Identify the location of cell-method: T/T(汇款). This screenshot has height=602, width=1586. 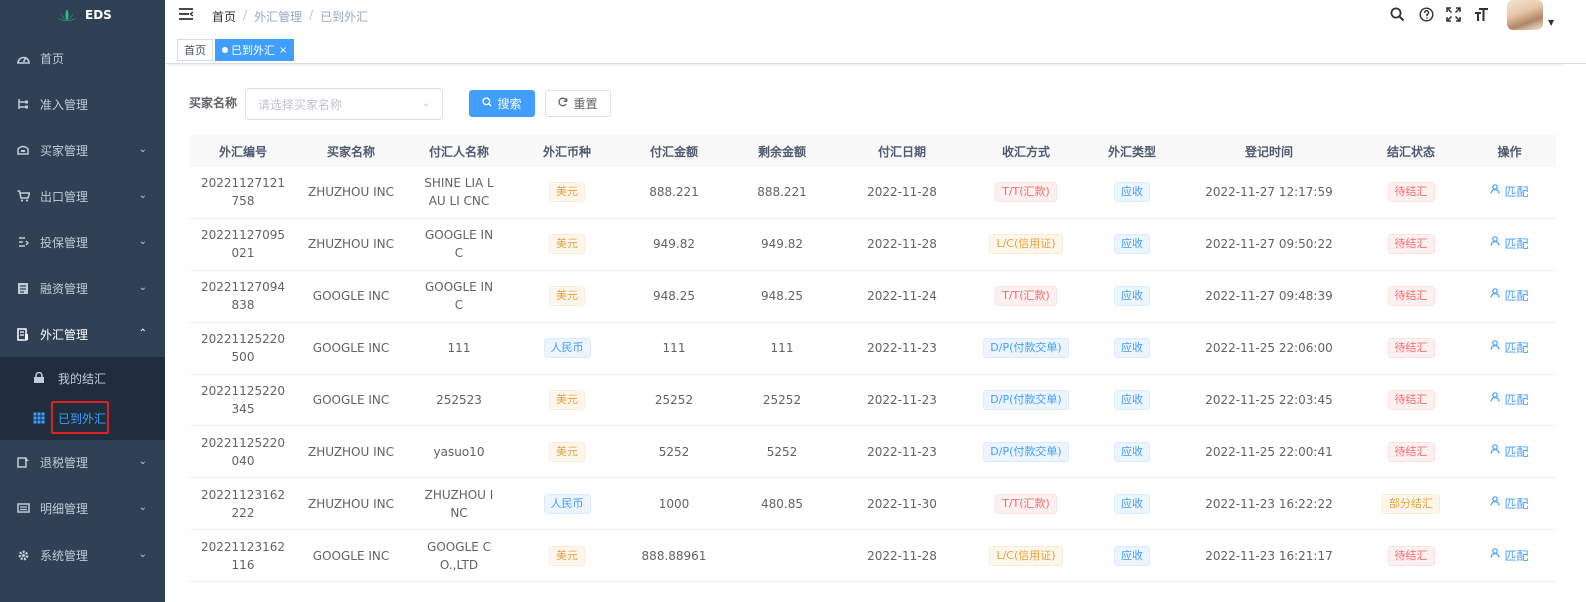
(1026, 503).